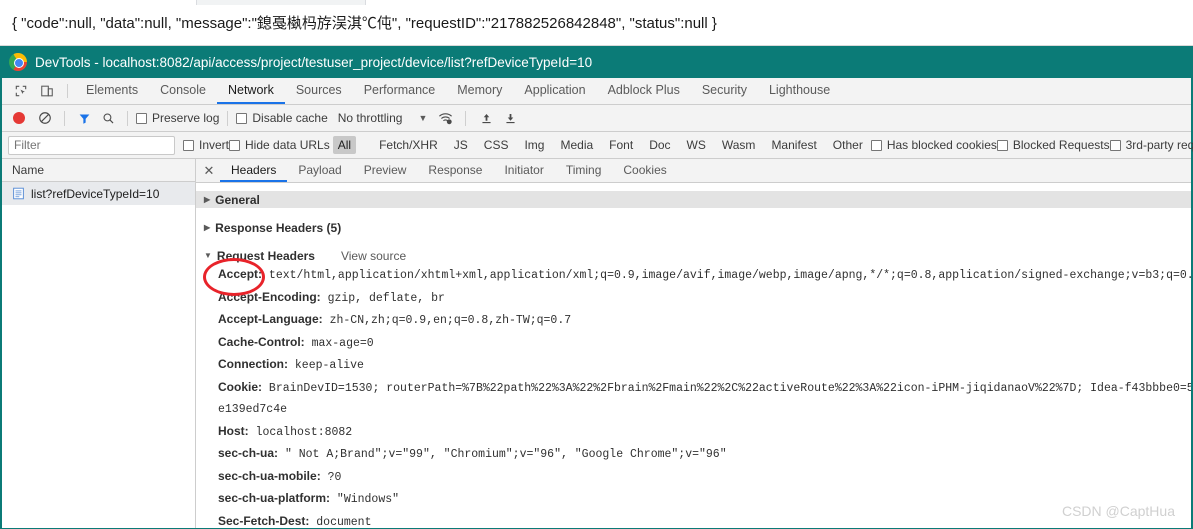 Image resolution: width=1193 pixels, height=529 pixels. Describe the element at coordinates (186, 118) in the screenshot. I see `preserve-log-label: Preserve log` at that location.